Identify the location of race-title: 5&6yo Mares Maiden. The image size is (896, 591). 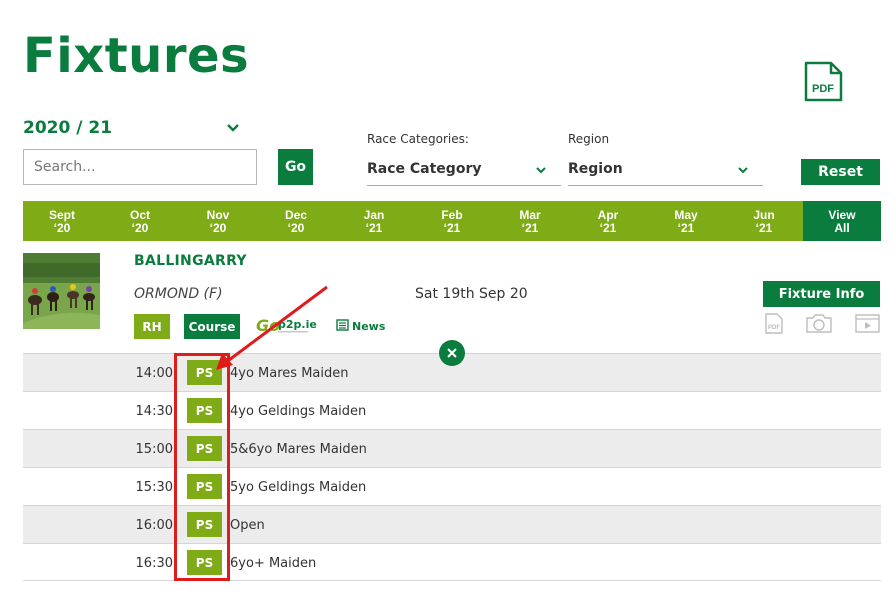
(298, 449).